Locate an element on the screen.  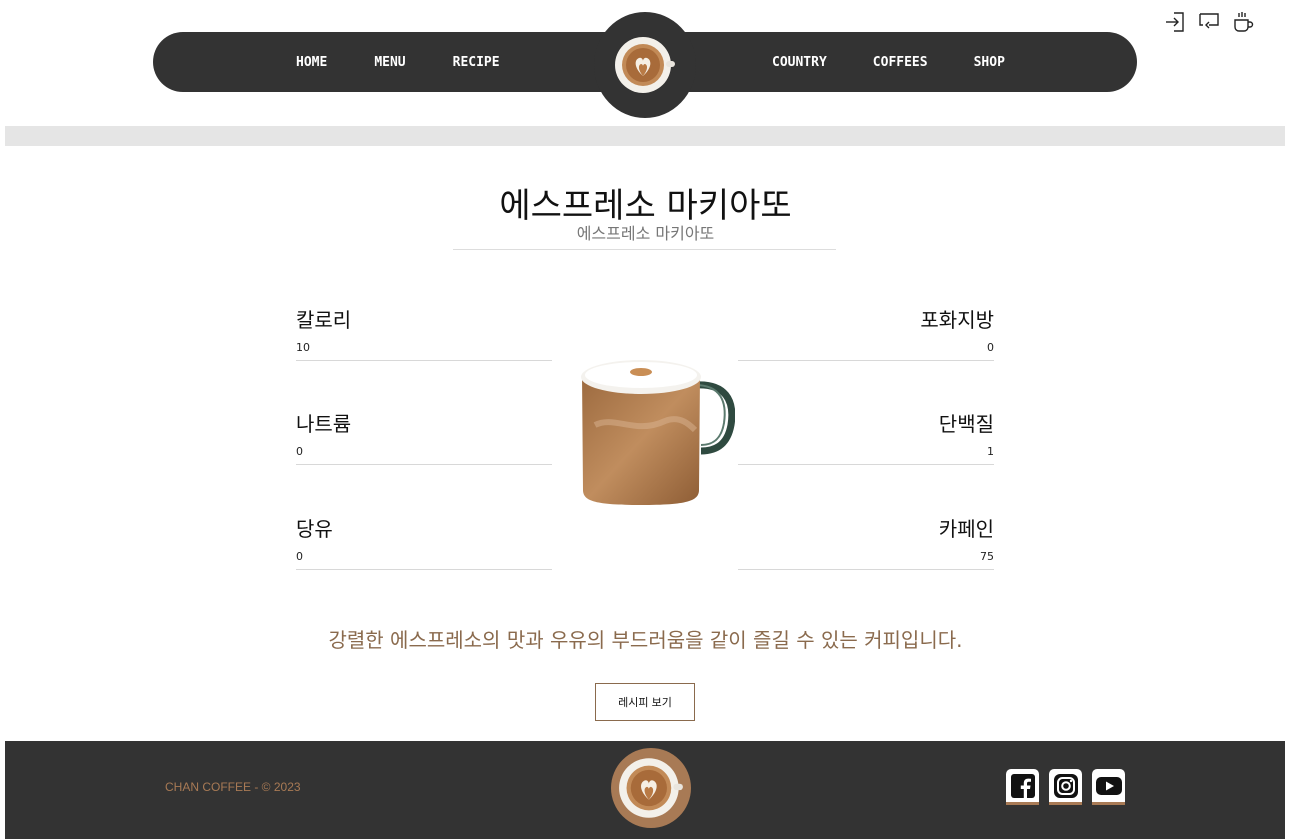
coffee-cup-icon is located at coordinates (1243, 22).